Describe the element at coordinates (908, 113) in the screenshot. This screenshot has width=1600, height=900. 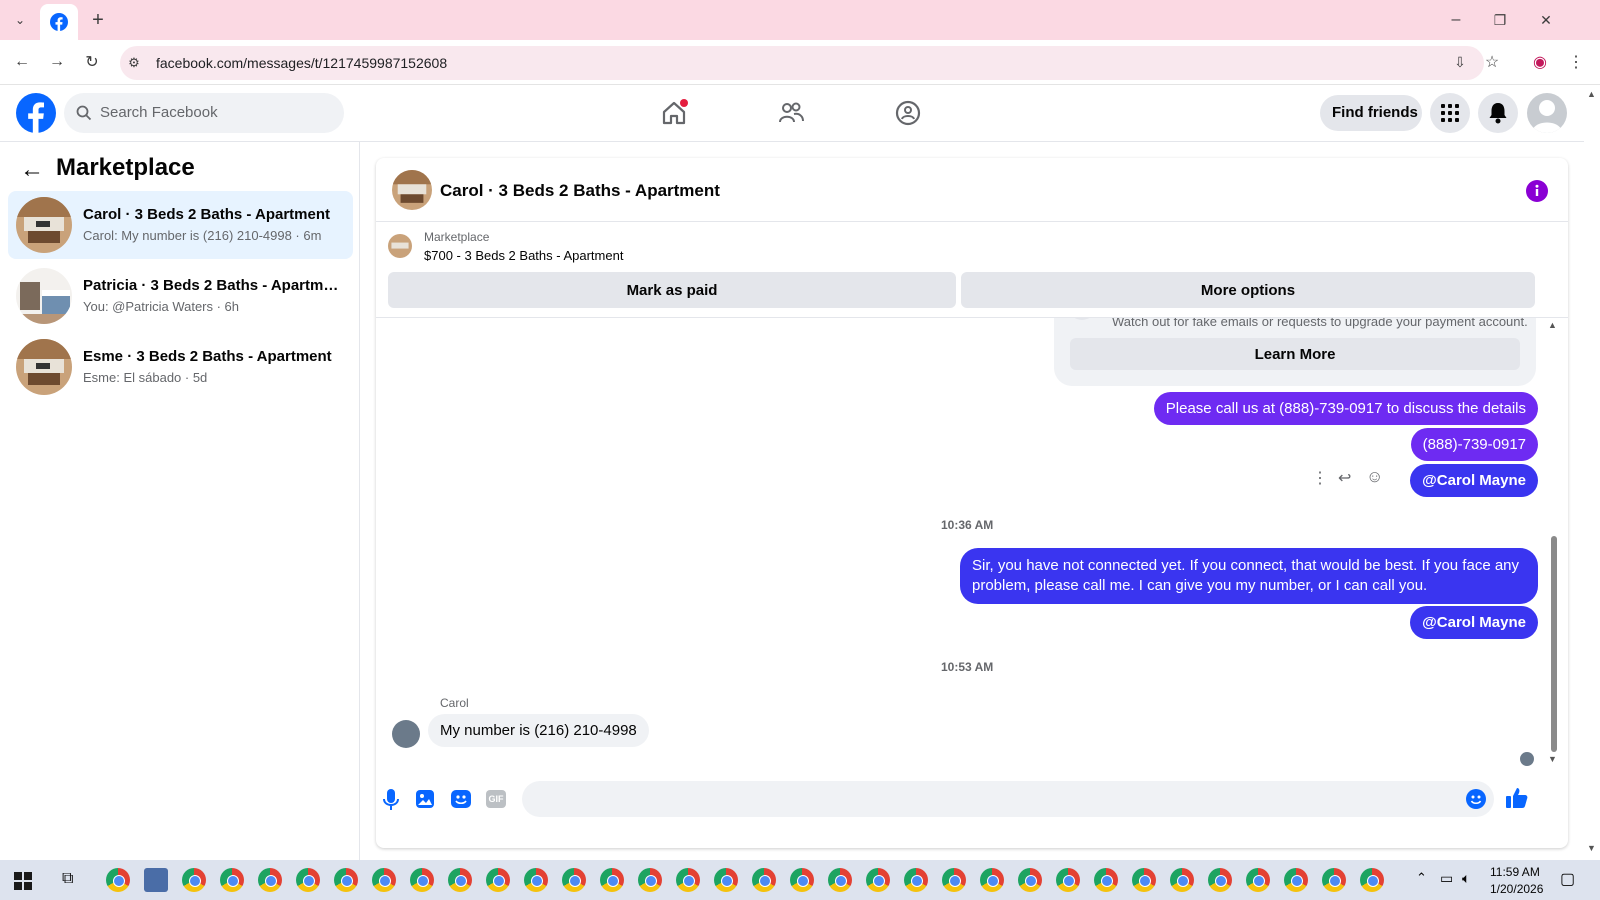
I see `groups-icon` at that location.